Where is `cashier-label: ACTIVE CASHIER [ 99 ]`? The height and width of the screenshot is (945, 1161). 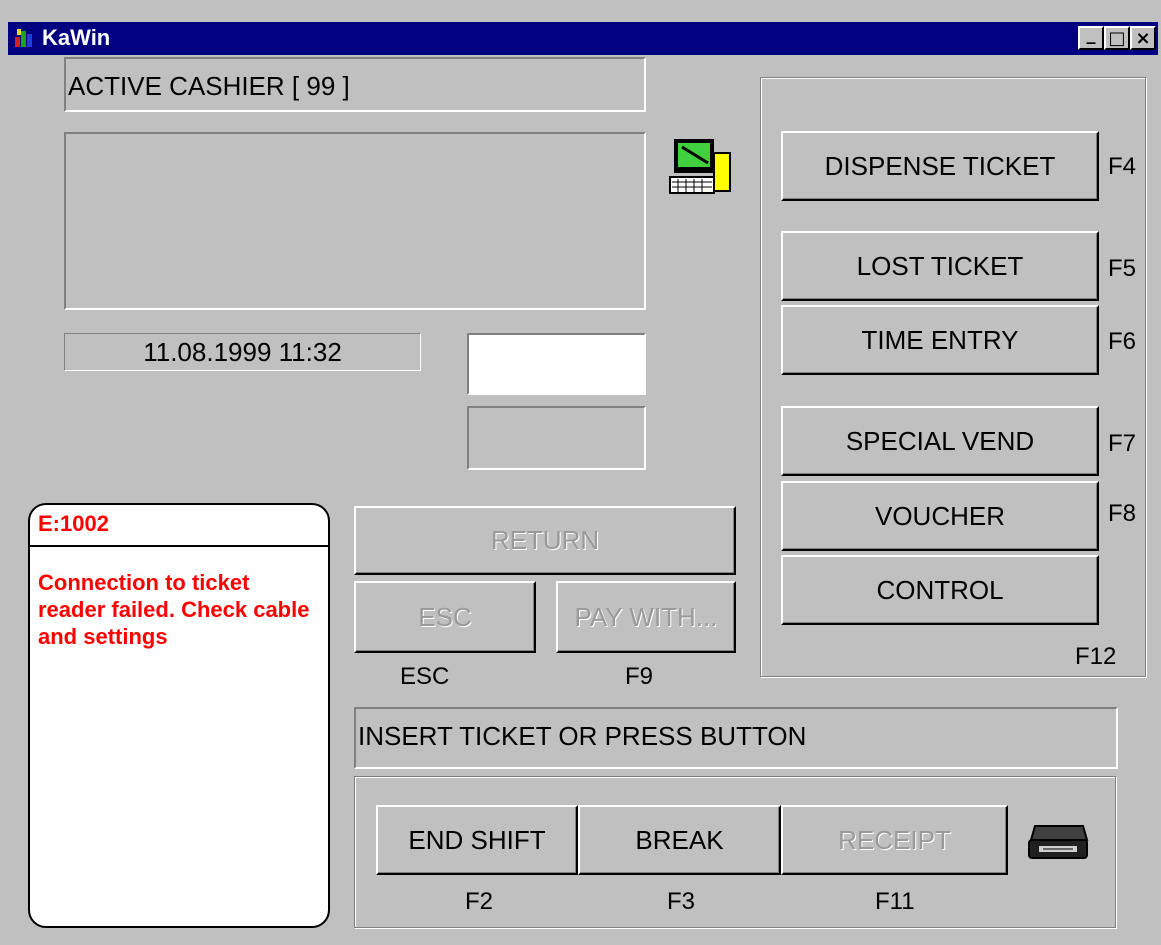
cashier-label: ACTIVE CASHIER [ 99 ] is located at coordinates (209, 86).